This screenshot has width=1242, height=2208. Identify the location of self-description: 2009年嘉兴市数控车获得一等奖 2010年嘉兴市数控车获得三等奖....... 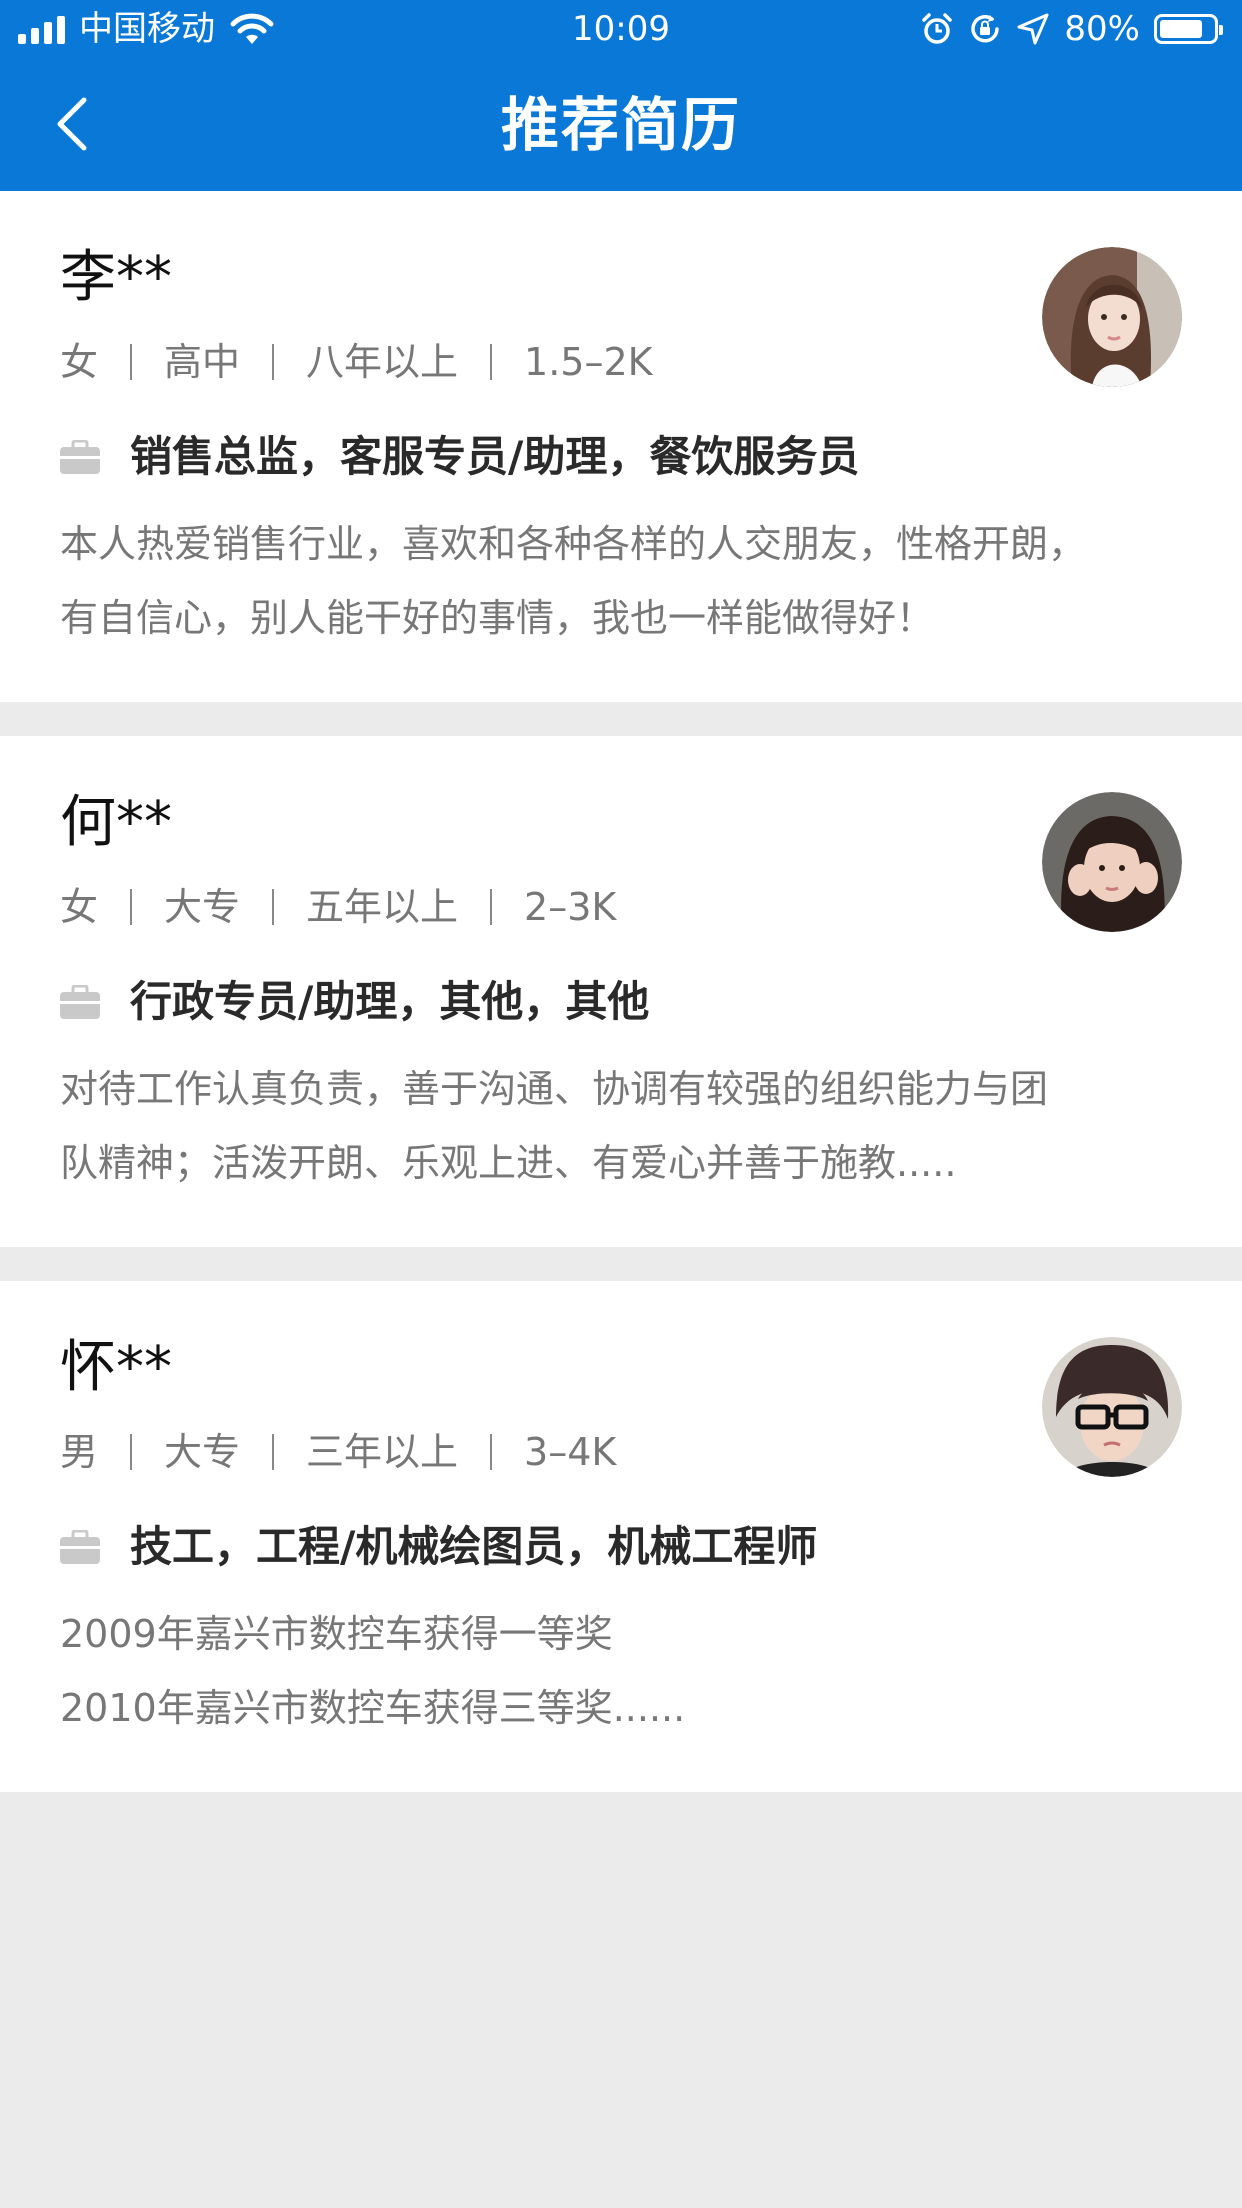
(625, 1671).